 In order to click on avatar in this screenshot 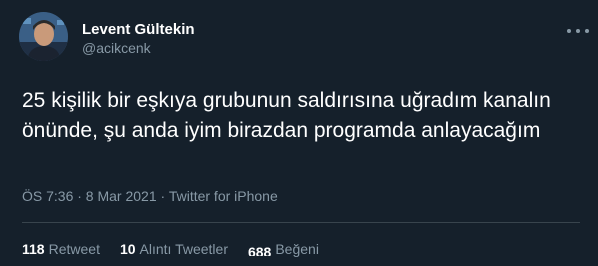, I will do `click(43, 36)`.